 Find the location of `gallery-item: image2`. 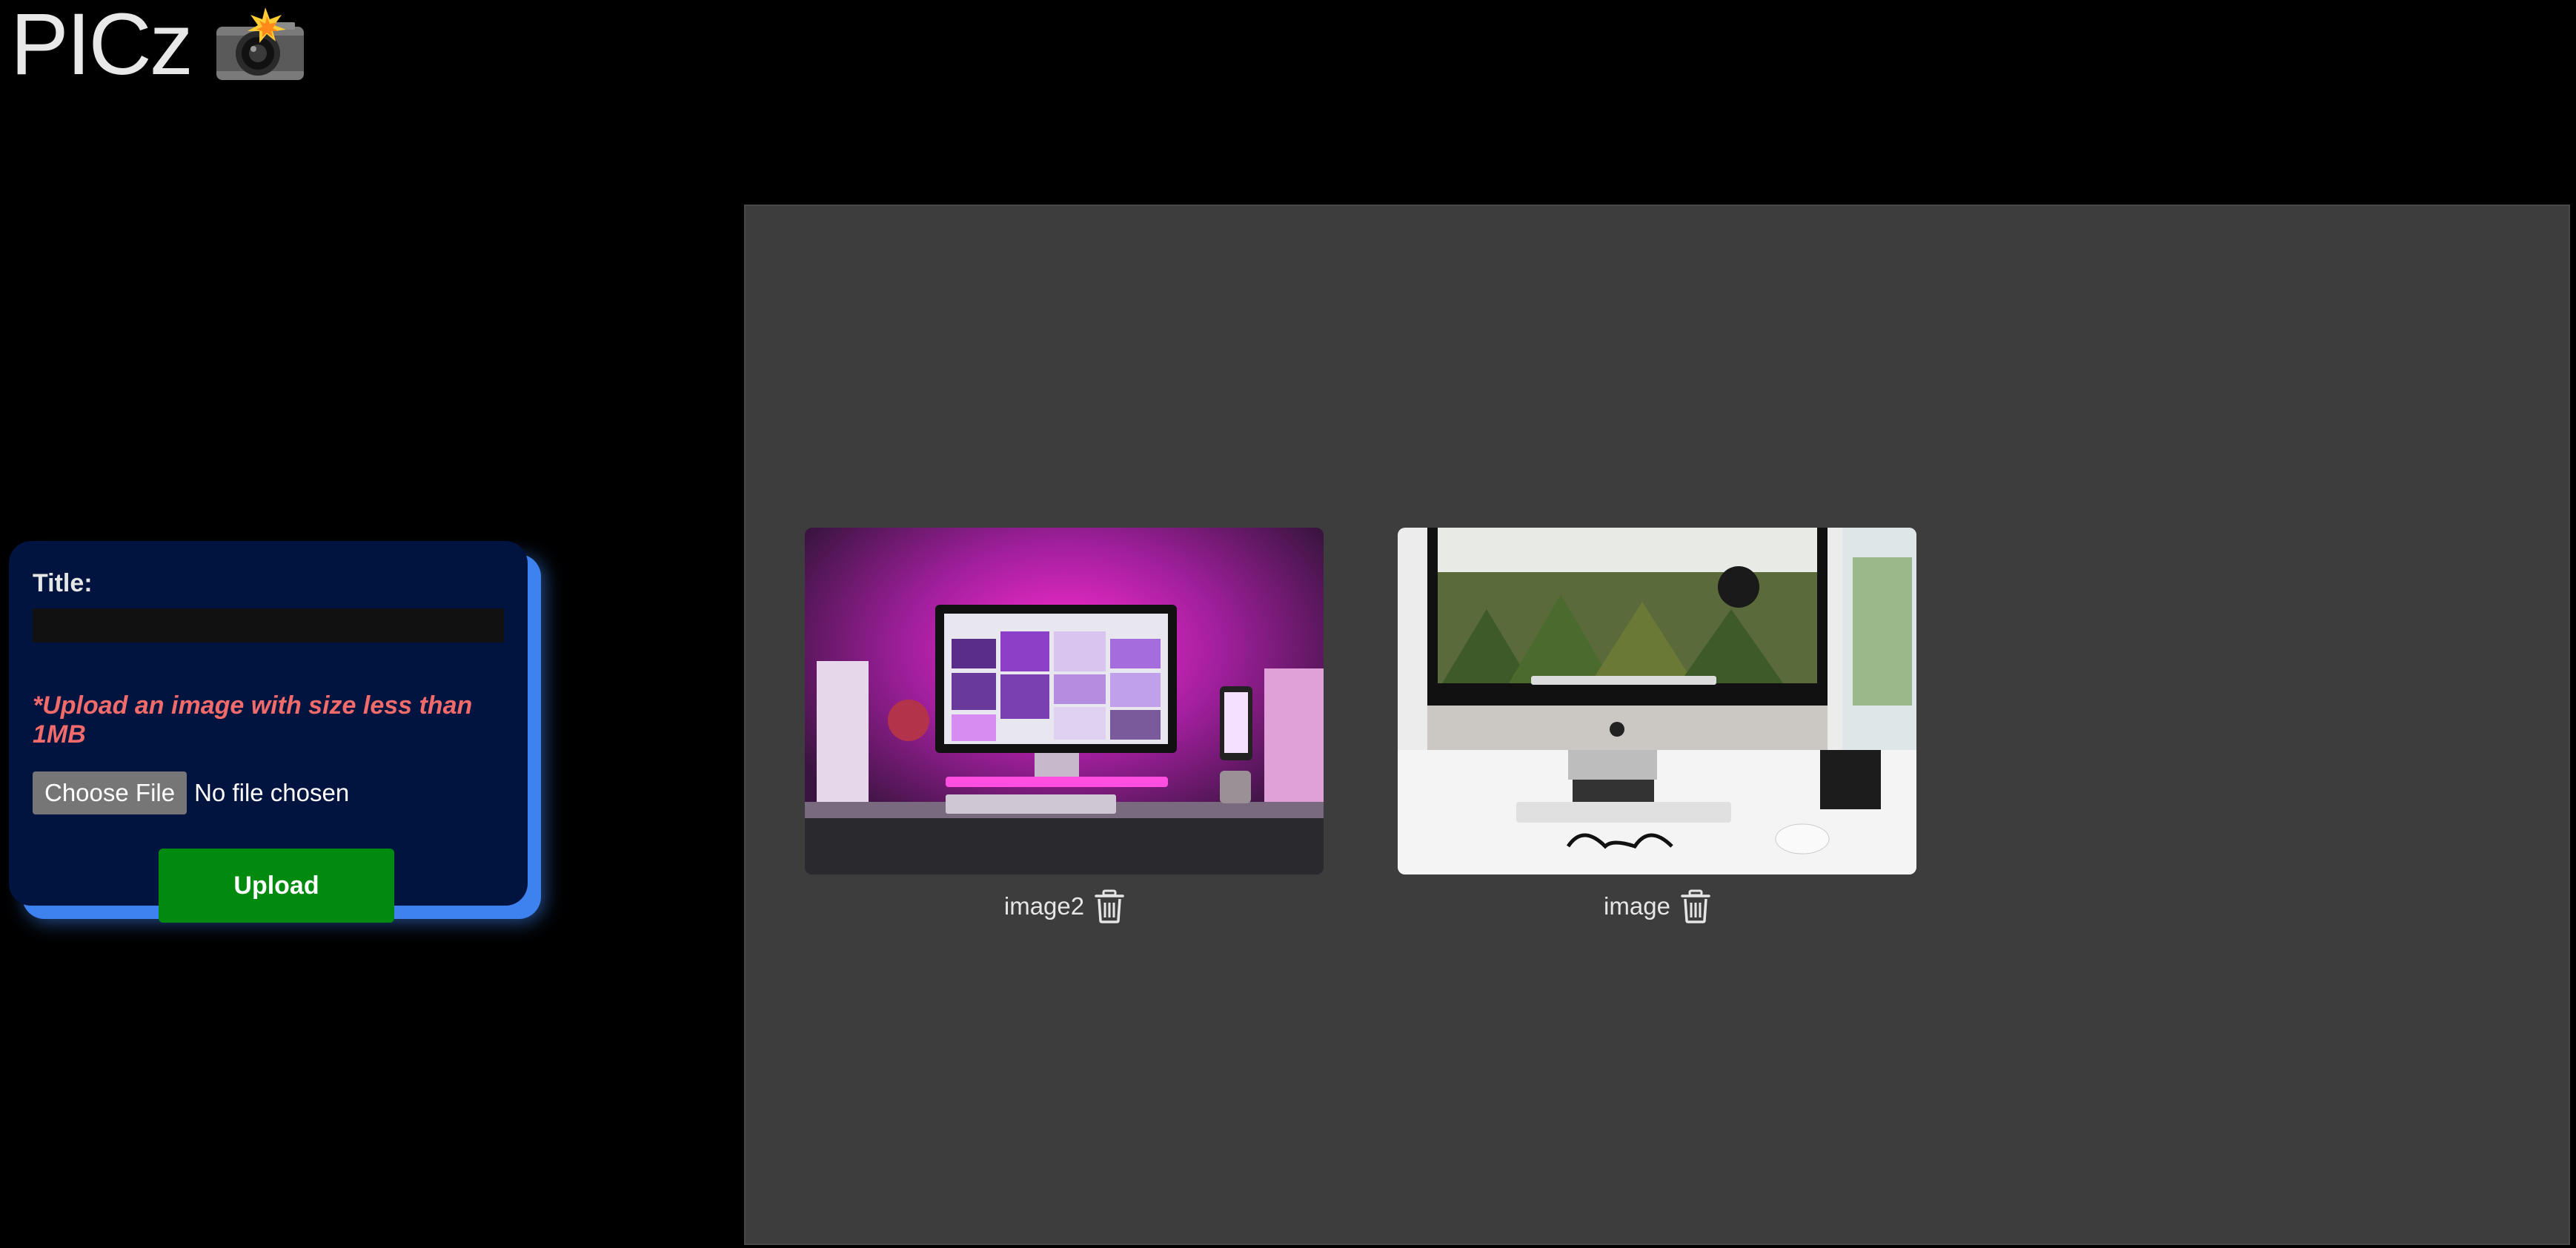

gallery-item: image2 is located at coordinates (1064, 725).